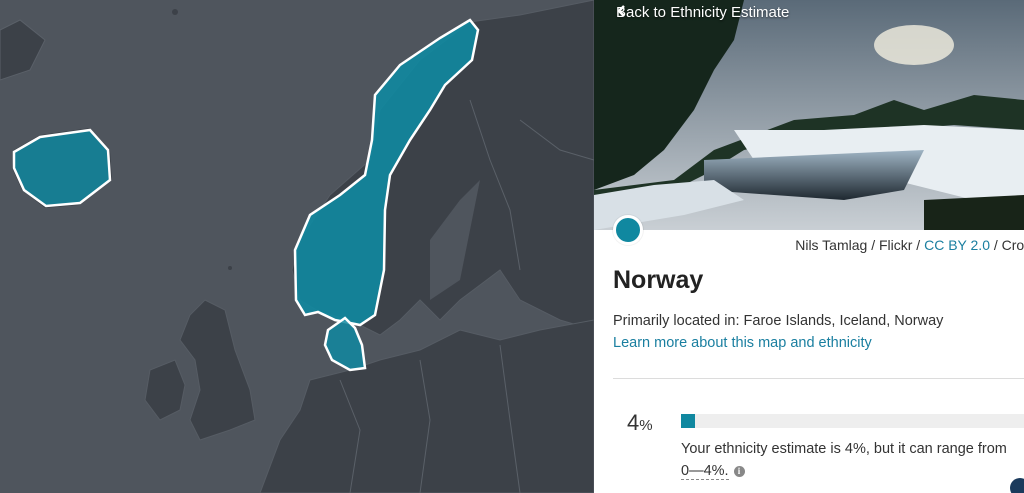 The height and width of the screenshot is (493, 1024). I want to click on divider, so click(818, 378).